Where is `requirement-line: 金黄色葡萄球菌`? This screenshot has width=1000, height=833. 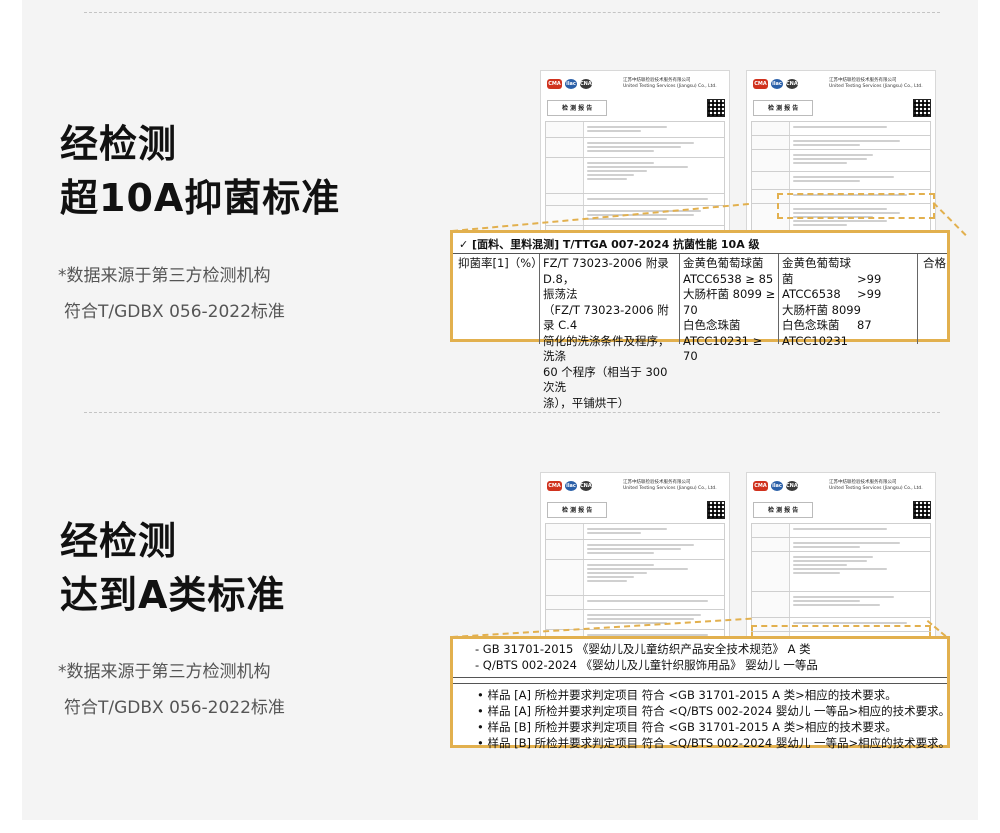 requirement-line: 金黄色葡萄球菌 is located at coordinates (723, 263).